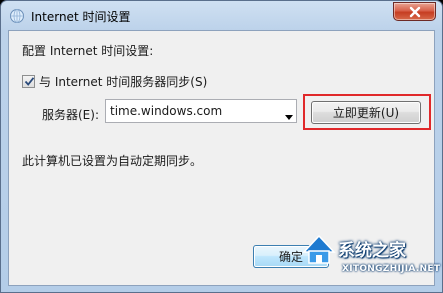 The width and height of the screenshot is (443, 293). I want to click on title-bar: Internet 时间设置, so click(221, 16).